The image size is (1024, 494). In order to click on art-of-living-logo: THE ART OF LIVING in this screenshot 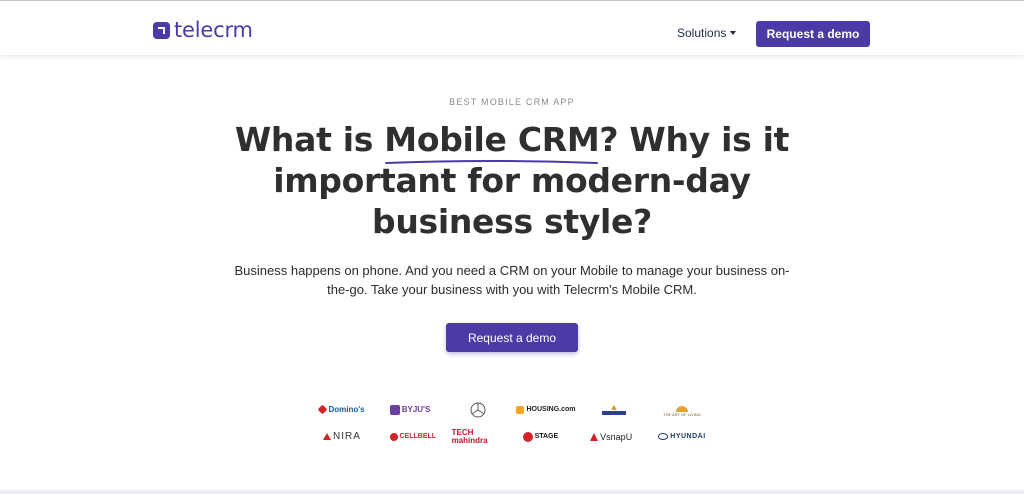, I will do `click(682, 410)`.